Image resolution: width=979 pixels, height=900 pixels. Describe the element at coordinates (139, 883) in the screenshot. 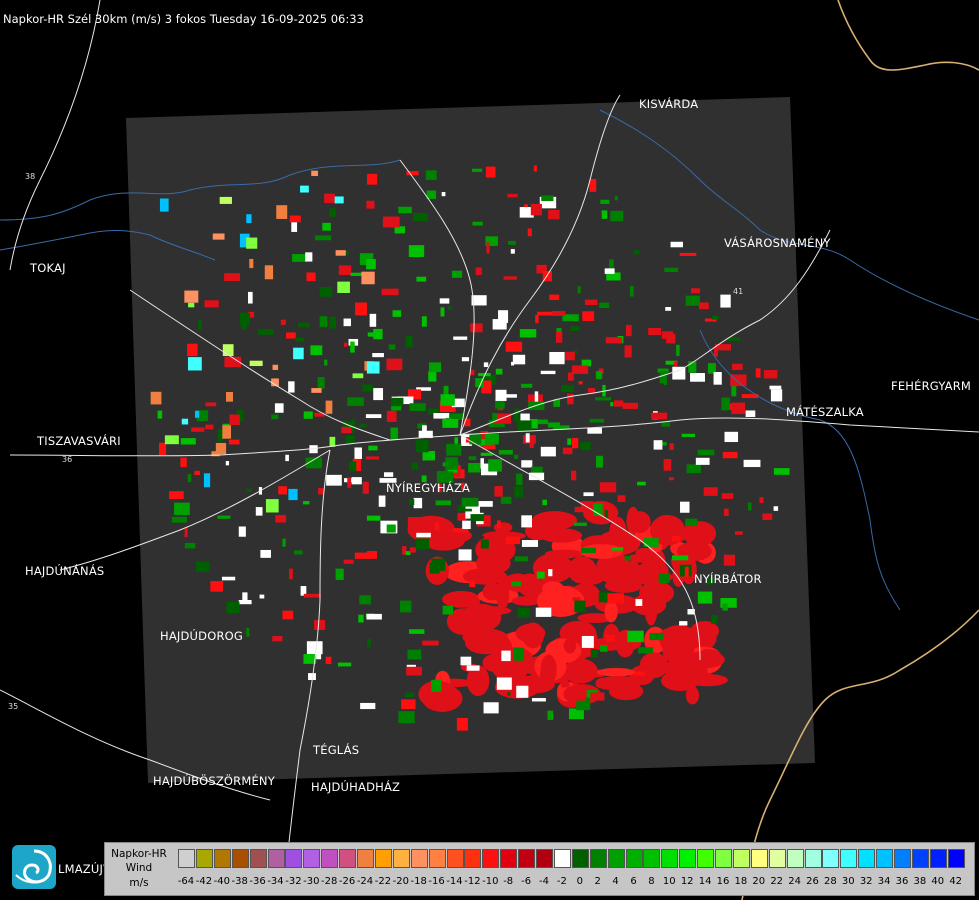

I see `legend-unit: m/s` at that location.